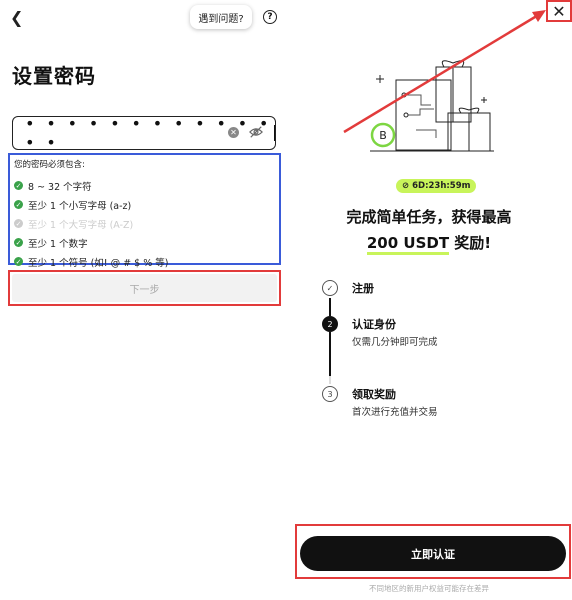 The image size is (572, 600). What do you see at coordinates (374, 324) in the screenshot?
I see `step-label: 认证身份` at bounding box center [374, 324].